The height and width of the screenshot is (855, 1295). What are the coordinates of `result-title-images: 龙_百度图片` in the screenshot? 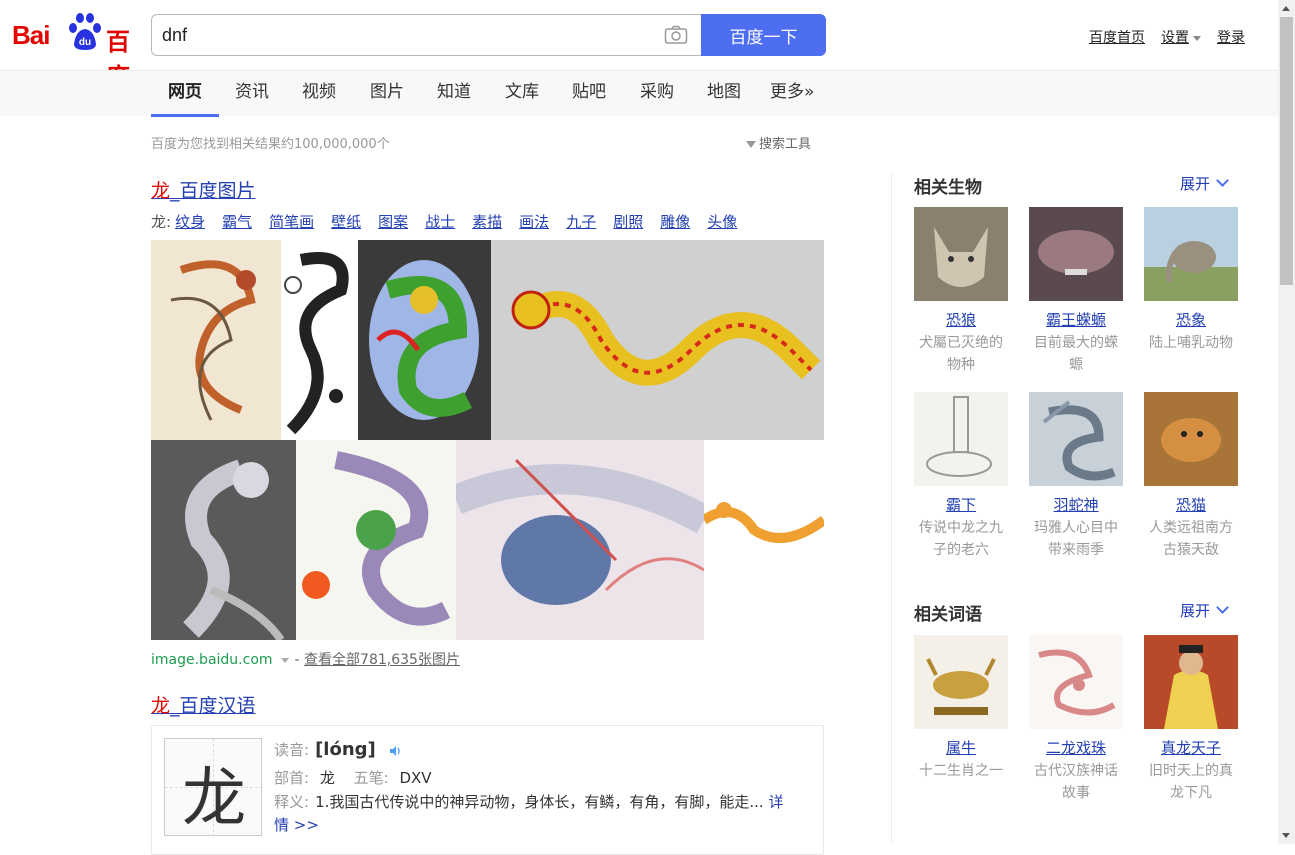 It's located at (203, 189).